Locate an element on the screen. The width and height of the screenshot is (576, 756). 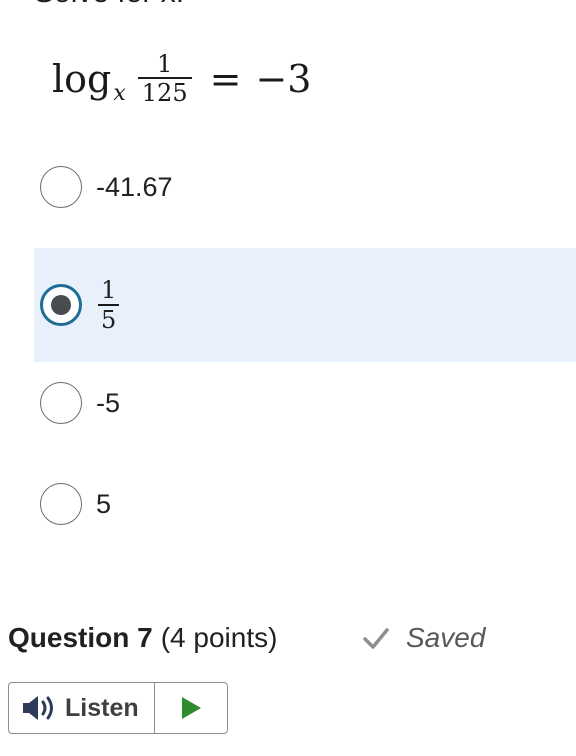
question-points: (4 points) is located at coordinates (219, 637).